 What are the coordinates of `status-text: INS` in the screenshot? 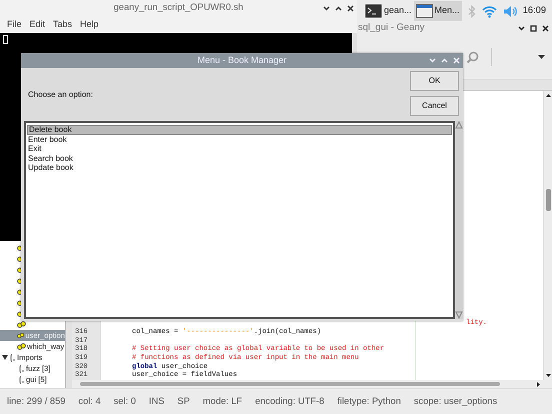 It's located at (156, 401).